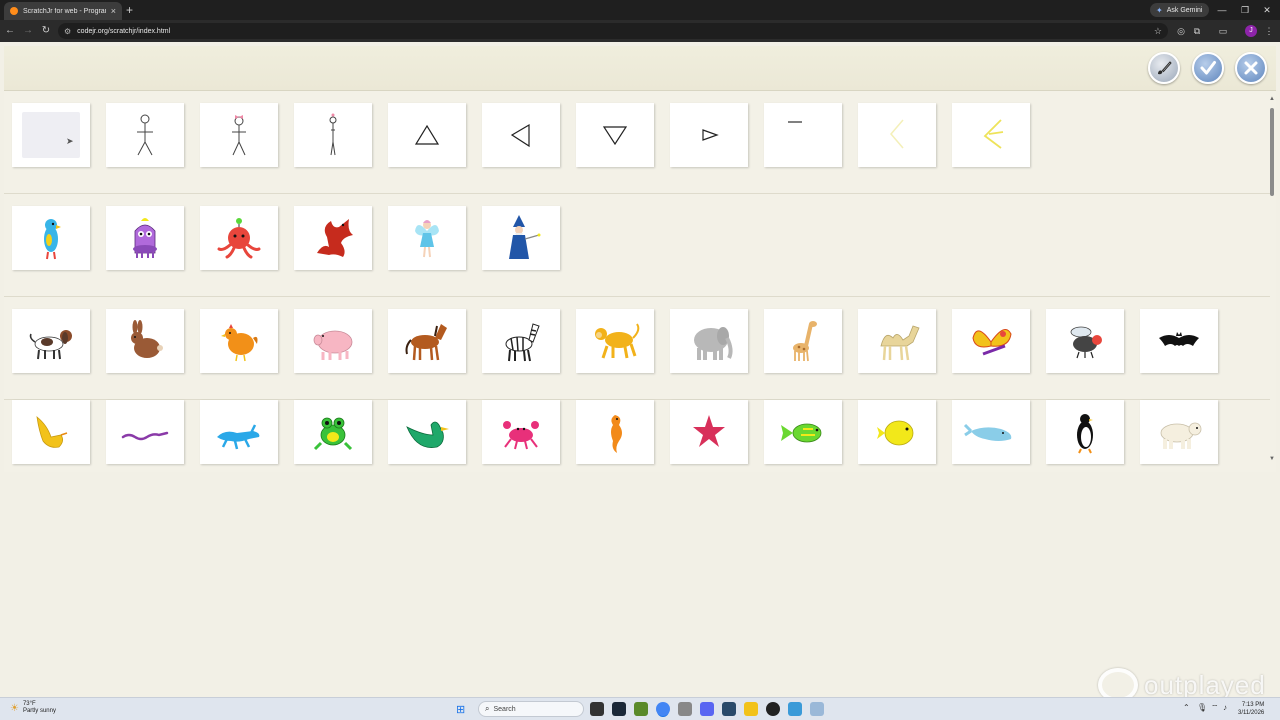 This screenshot has height=720, width=1280. Describe the element at coordinates (1223, 31) in the screenshot. I see `split-view-icon: ▭` at that location.